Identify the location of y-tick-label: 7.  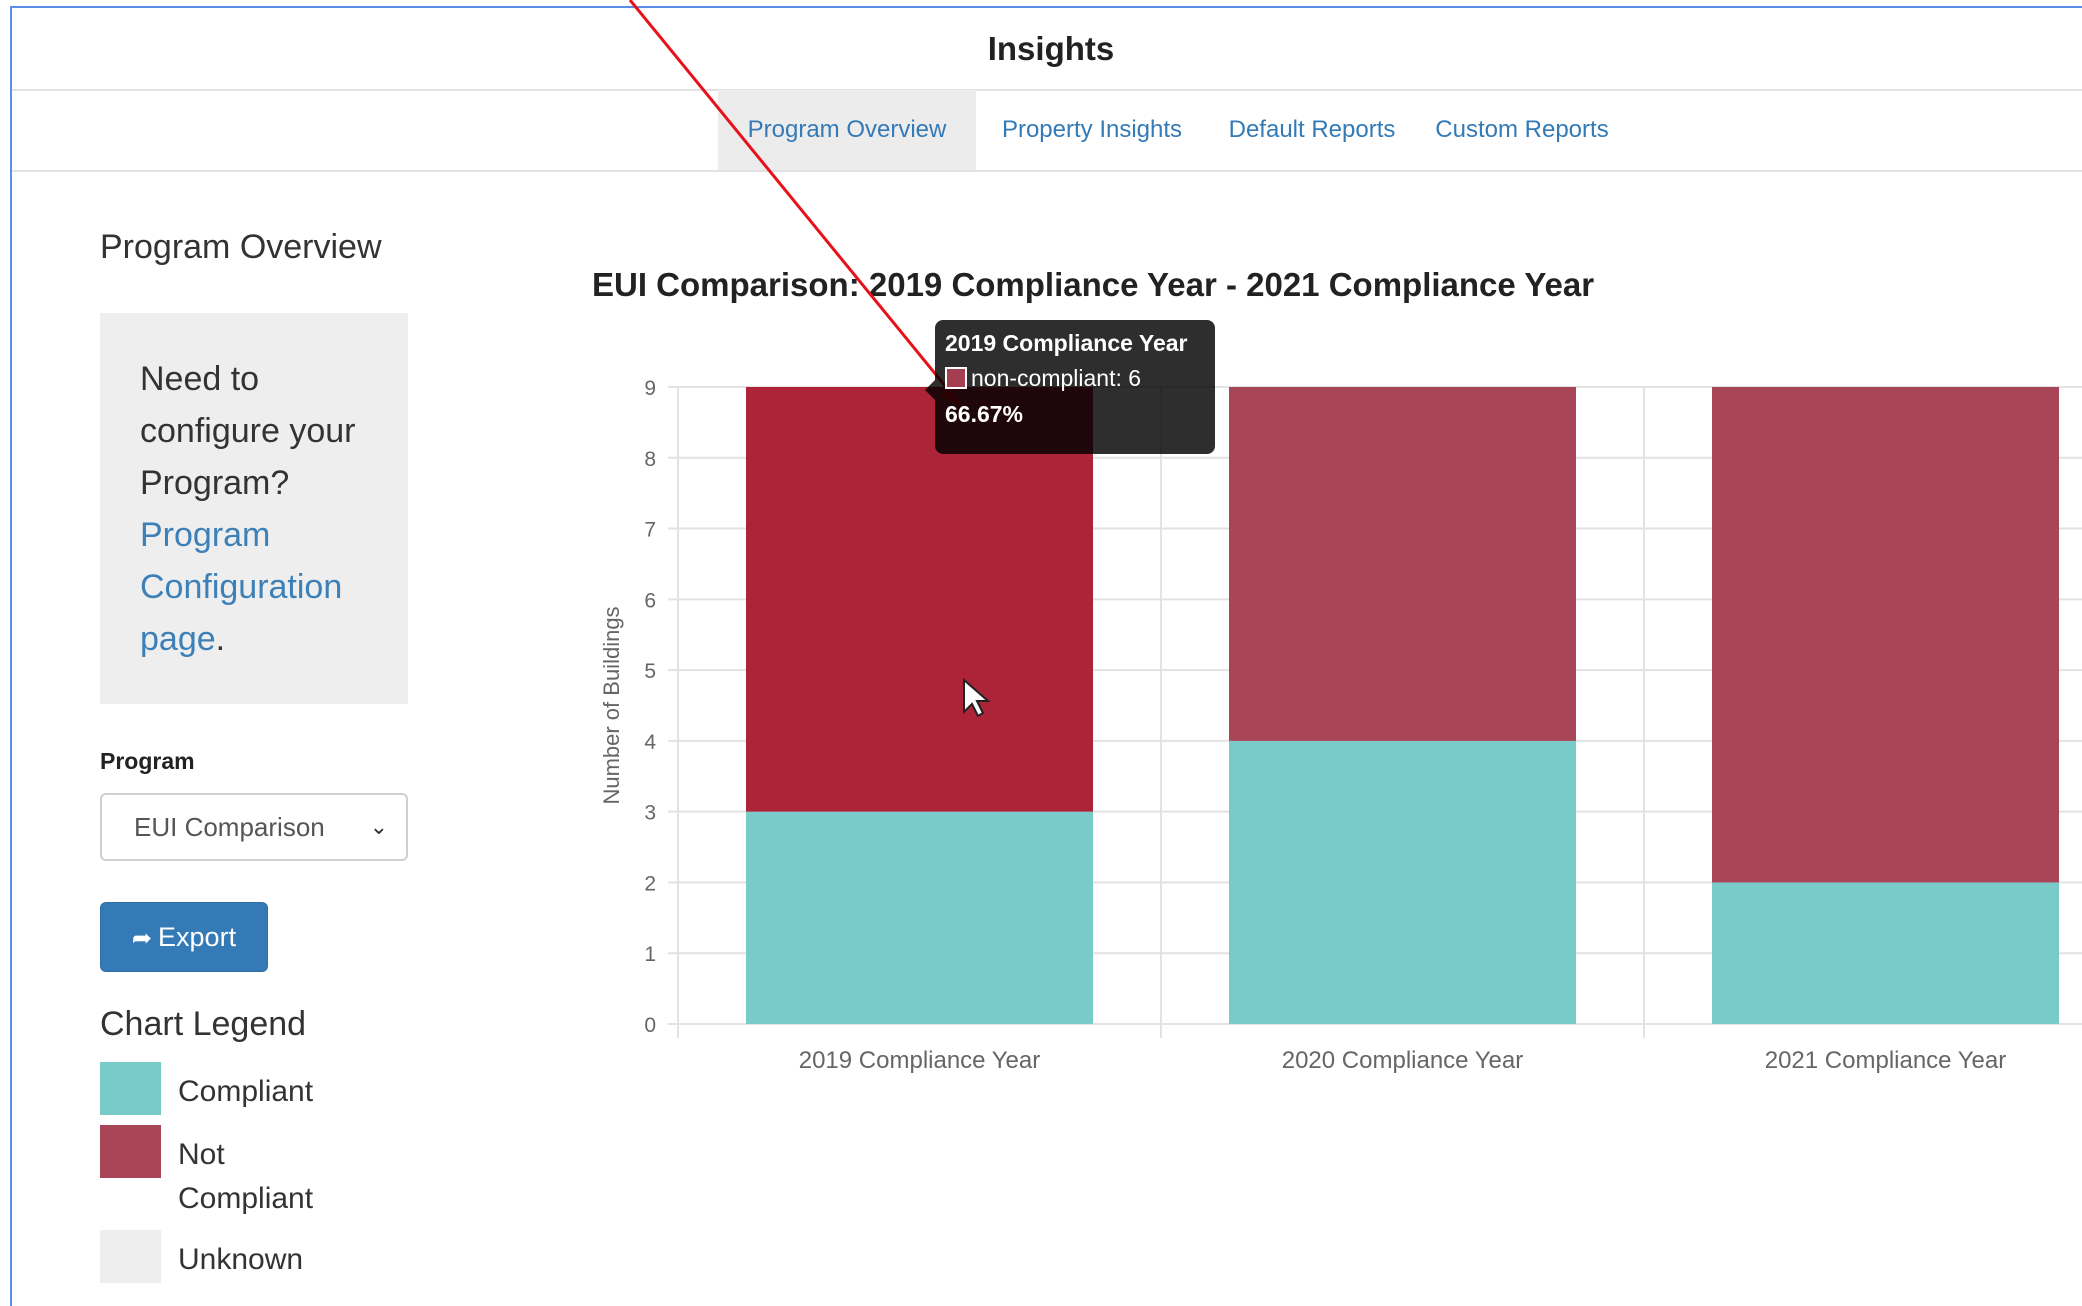
(650, 530).